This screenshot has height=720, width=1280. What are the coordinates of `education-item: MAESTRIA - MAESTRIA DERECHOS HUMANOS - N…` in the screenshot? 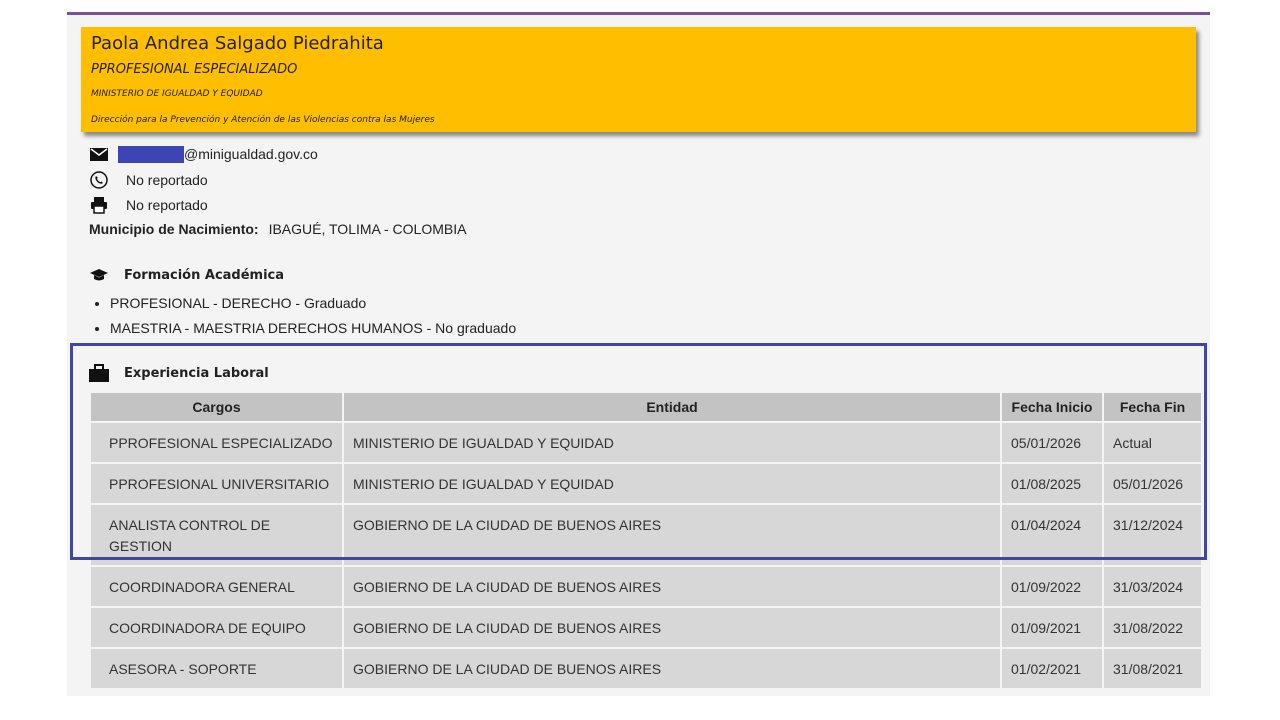 It's located at (313, 329).